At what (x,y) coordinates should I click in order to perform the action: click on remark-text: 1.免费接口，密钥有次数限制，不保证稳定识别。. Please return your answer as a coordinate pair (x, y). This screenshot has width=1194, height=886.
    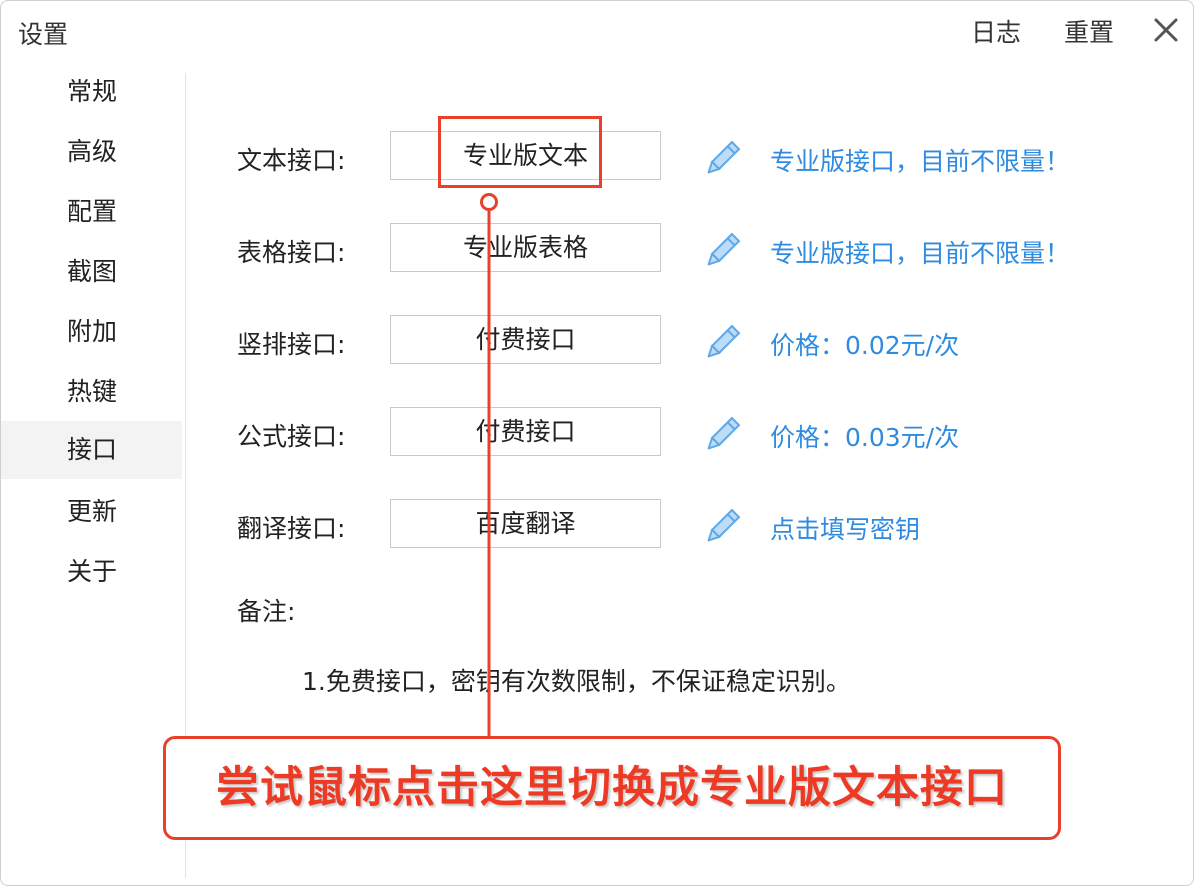
    Looking at the image, I should click on (576, 681).